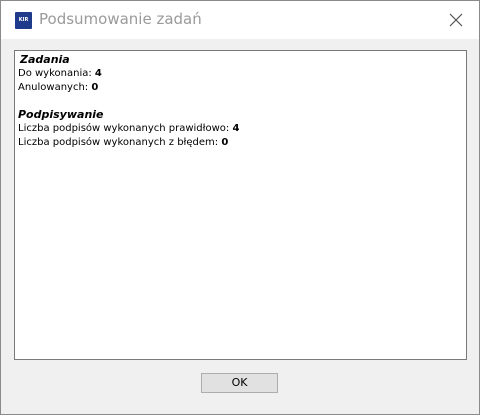  Describe the element at coordinates (45, 59) in the screenshot. I see `tasks-heading: Zadania` at that location.